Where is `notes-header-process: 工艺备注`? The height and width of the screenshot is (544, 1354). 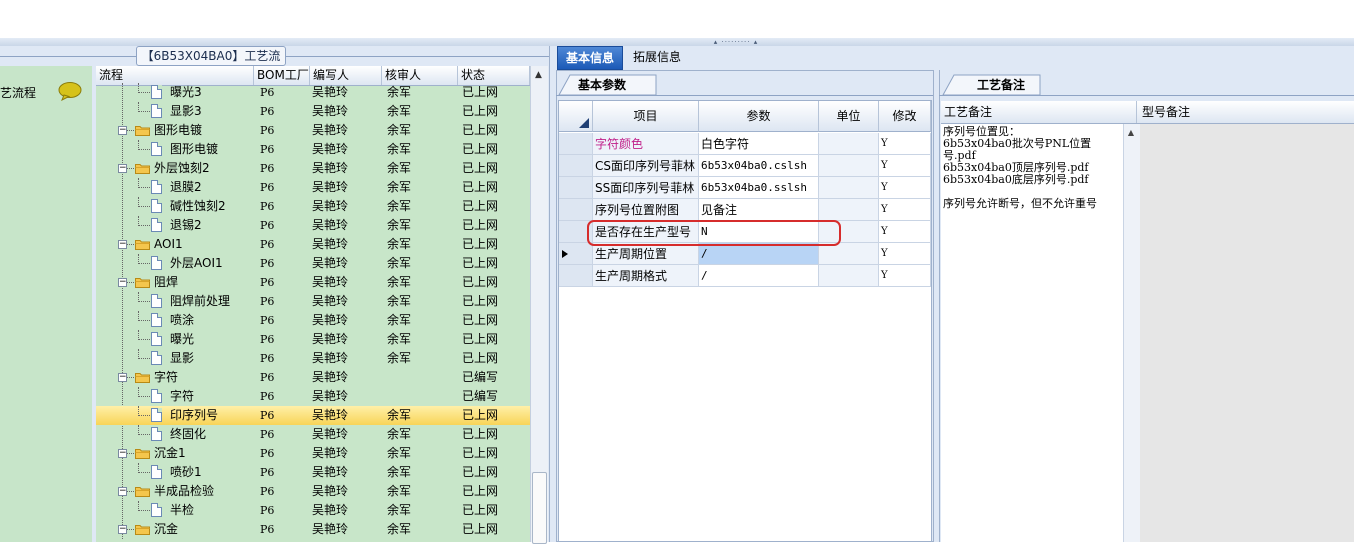 notes-header-process: 工艺备注 is located at coordinates (1039, 112).